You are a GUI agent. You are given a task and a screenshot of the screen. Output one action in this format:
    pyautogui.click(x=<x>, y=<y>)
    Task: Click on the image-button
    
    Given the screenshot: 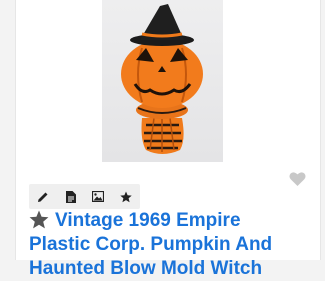 What is the action you would take?
    pyautogui.click(x=99, y=196)
    